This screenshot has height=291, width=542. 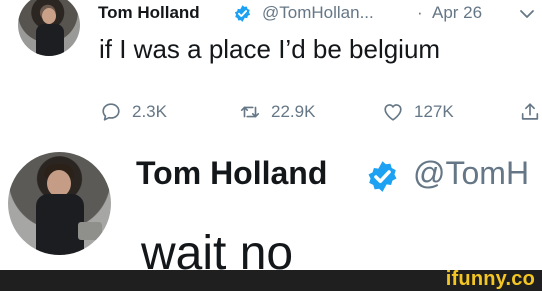 I want to click on tweet-date: Apr 26, so click(x=457, y=13).